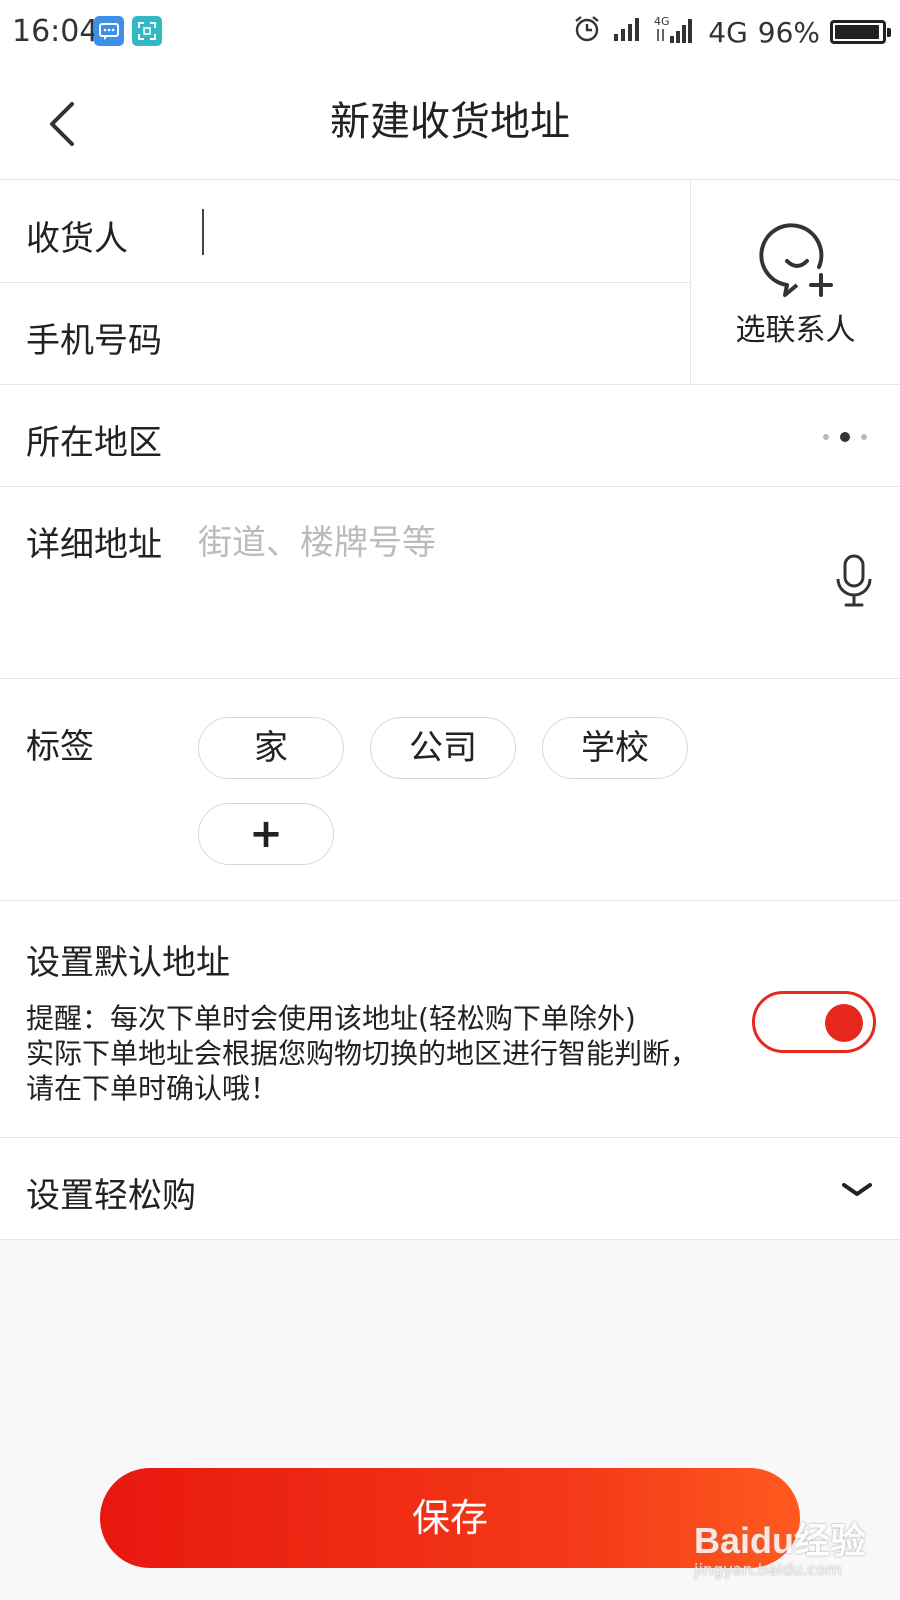 The width and height of the screenshot is (900, 1600). What do you see at coordinates (628, 32) in the screenshot?
I see `signal-icon` at bounding box center [628, 32].